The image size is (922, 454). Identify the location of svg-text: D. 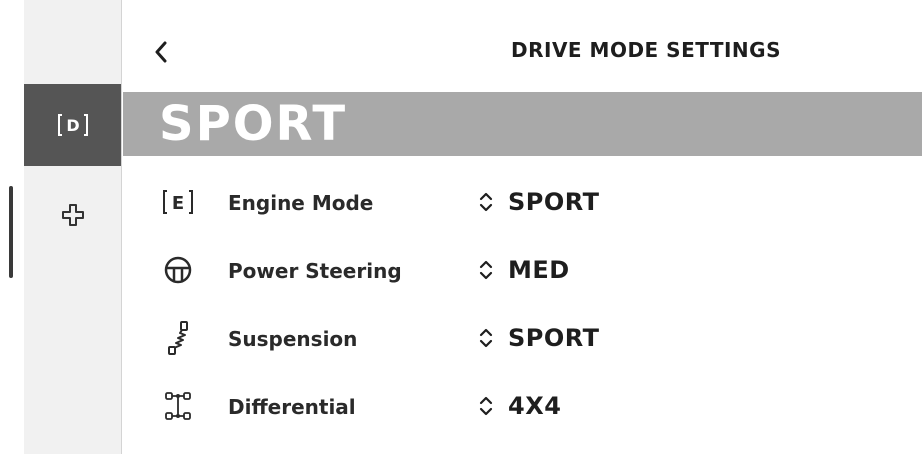
(72, 125).